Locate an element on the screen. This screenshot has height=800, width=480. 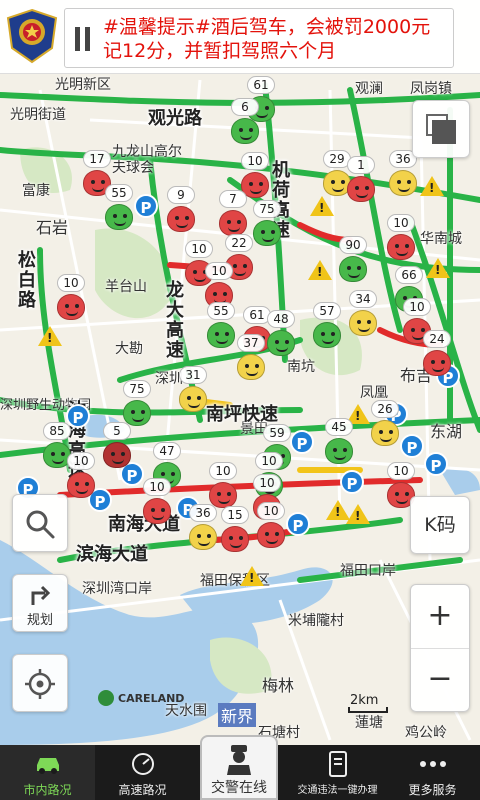
traffic-count: 45 is located at coordinates (339, 427).